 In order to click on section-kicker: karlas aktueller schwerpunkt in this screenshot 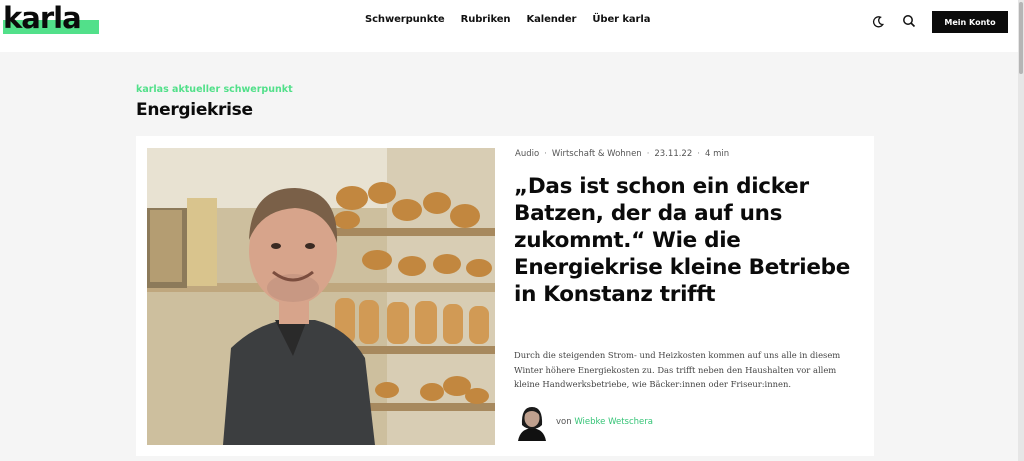, I will do `click(214, 89)`.